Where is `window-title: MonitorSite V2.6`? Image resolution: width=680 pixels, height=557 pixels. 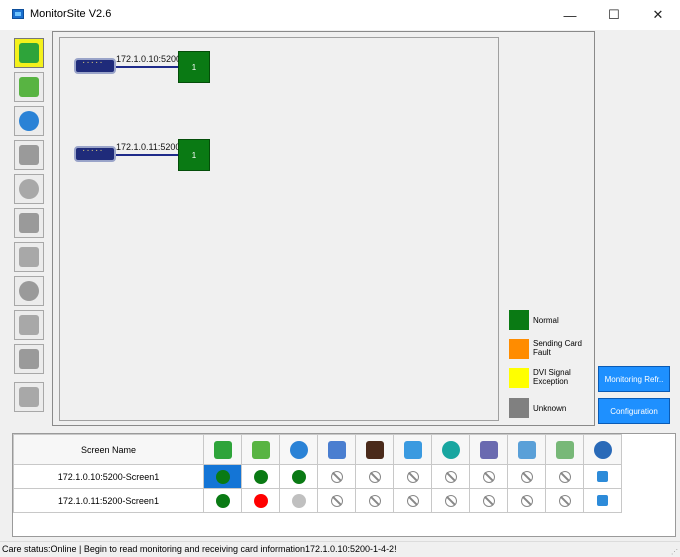 window-title: MonitorSite V2.6 is located at coordinates (71, 14).